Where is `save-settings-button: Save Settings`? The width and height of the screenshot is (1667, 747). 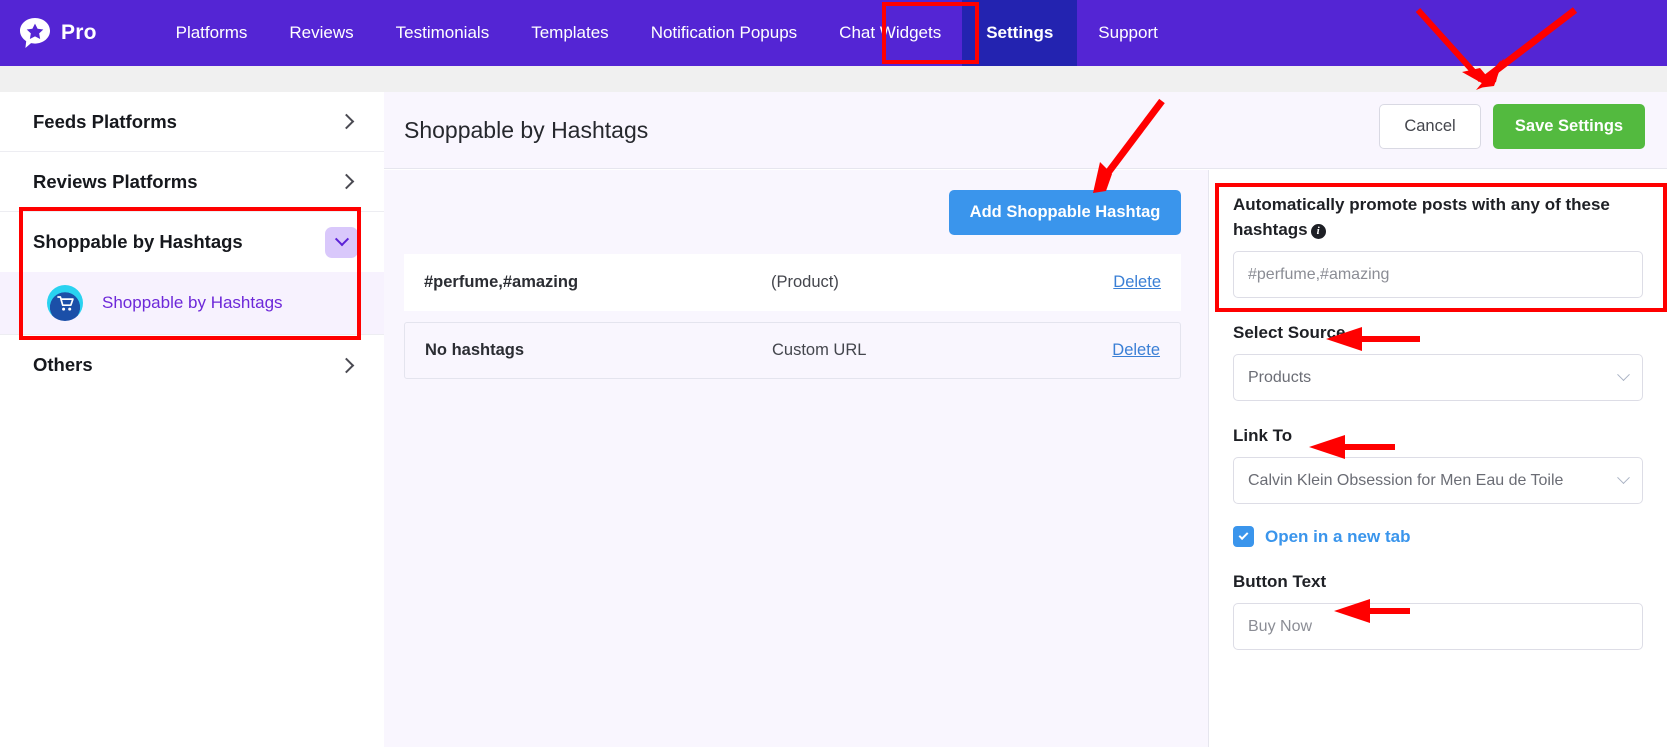 save-settings-button: Save Settings is located at coordinates (1569, 126).